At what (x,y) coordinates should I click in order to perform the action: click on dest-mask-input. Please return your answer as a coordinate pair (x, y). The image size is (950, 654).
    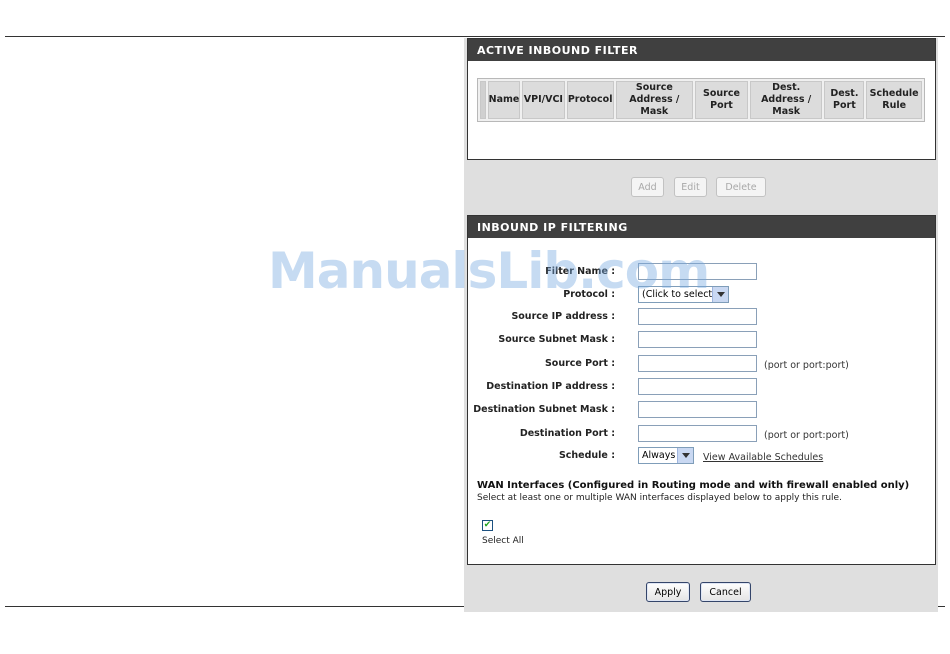
    Looking at the image, I should click on (697, 409).